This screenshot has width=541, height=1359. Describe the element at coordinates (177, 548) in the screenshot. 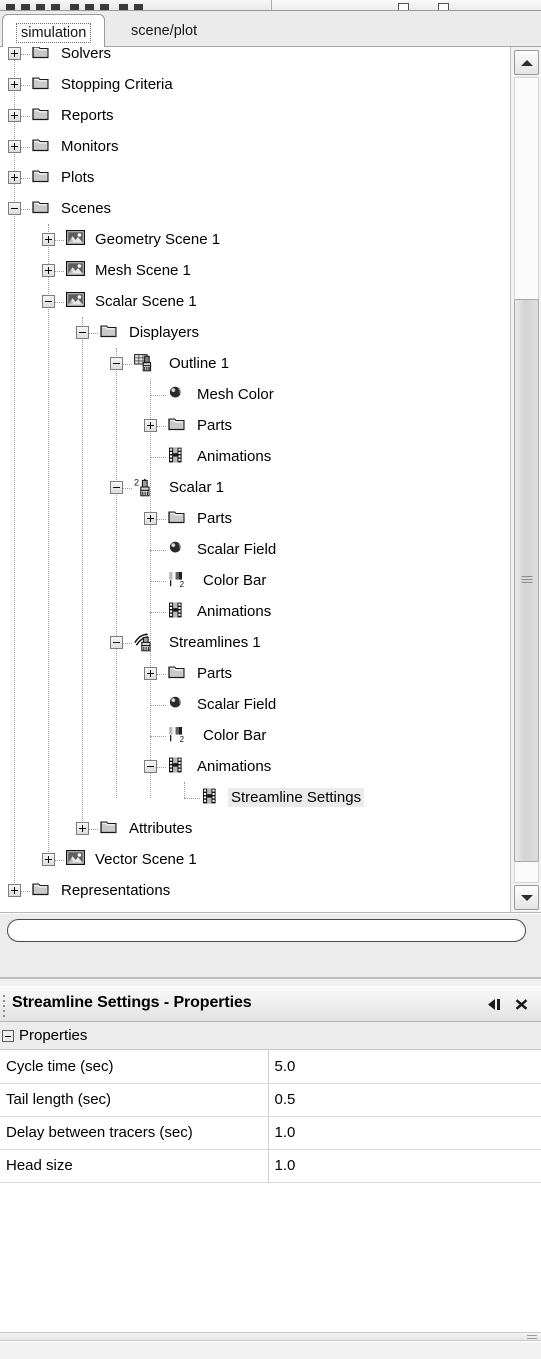

I see `sphere-icon` at that location.